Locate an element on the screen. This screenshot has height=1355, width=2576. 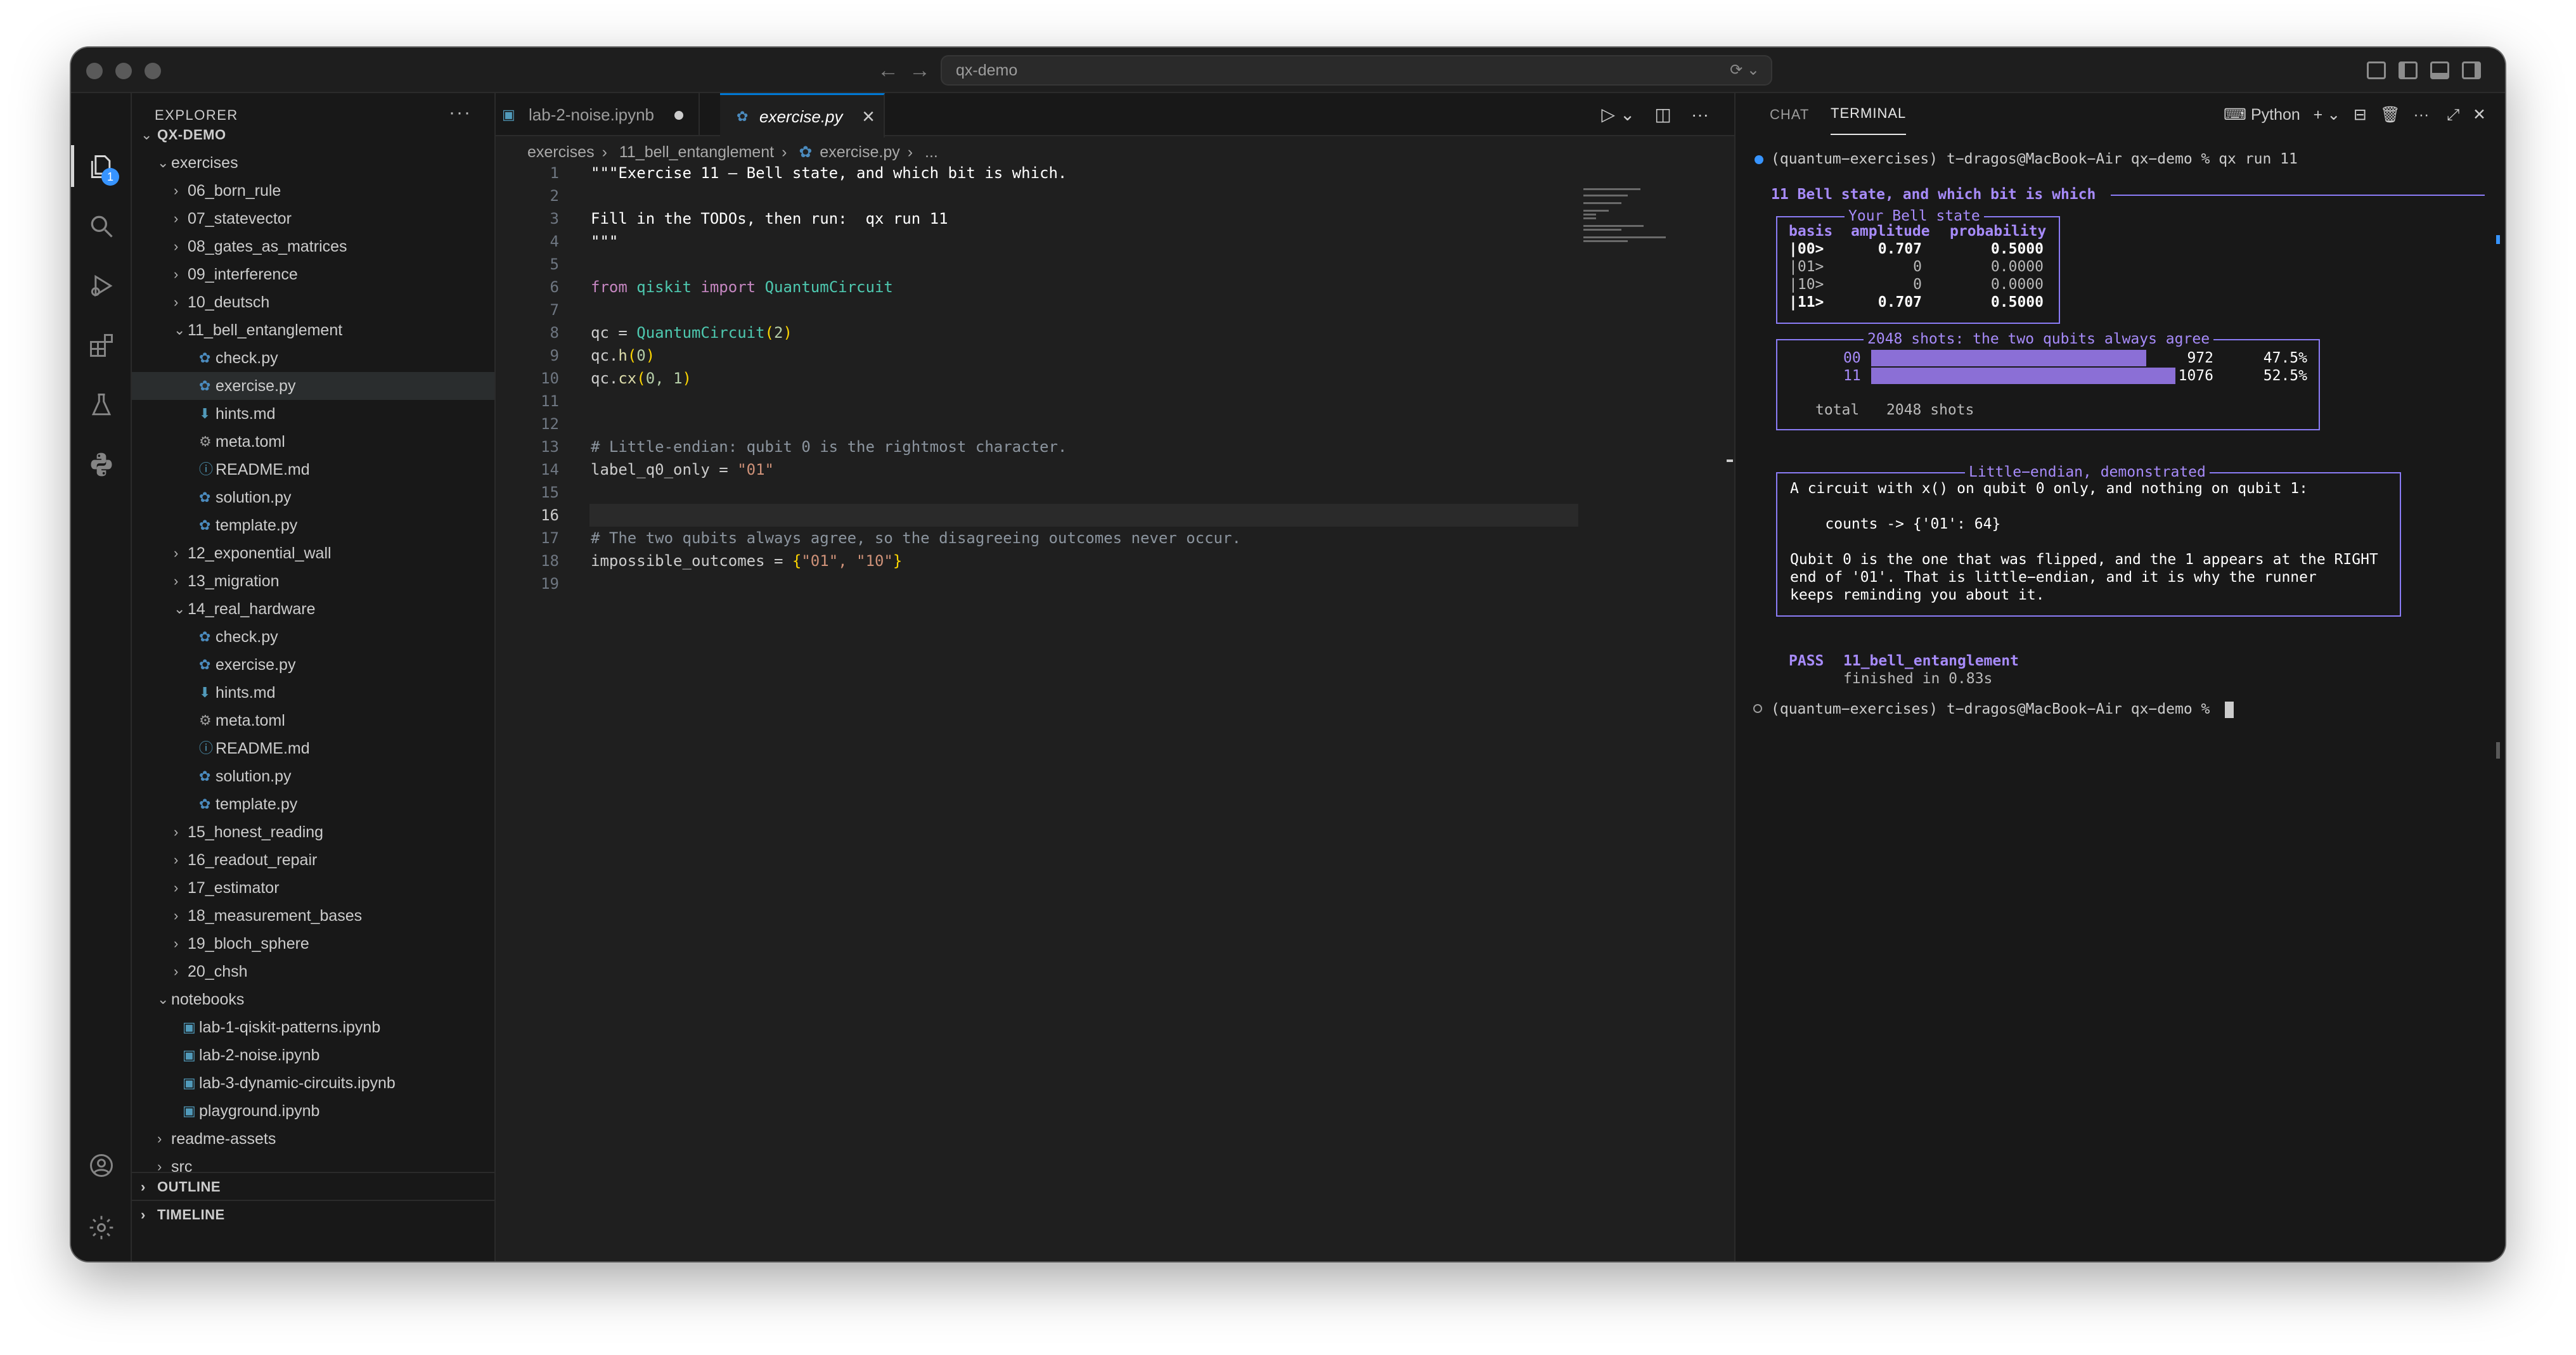
maximize-panel-icon: ⤢ is located at coordinates (2453, 115).